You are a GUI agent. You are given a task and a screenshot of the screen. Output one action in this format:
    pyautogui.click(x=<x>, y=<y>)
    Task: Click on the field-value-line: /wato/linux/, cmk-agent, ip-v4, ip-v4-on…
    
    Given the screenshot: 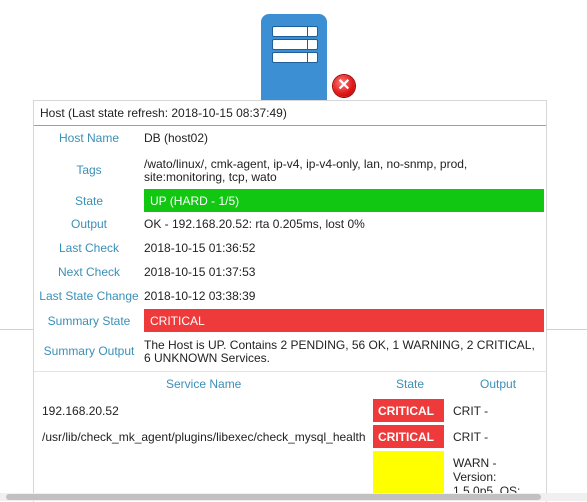 What is the action you would take?
    pyautogui.click(x=306, y=164)
    